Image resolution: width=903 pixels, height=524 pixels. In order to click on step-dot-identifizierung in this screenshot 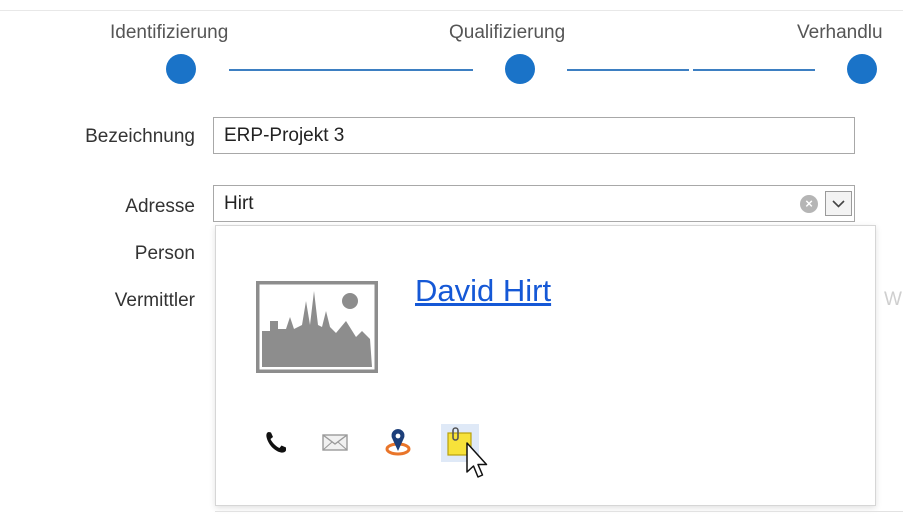, I will do `click(181, 69)`.